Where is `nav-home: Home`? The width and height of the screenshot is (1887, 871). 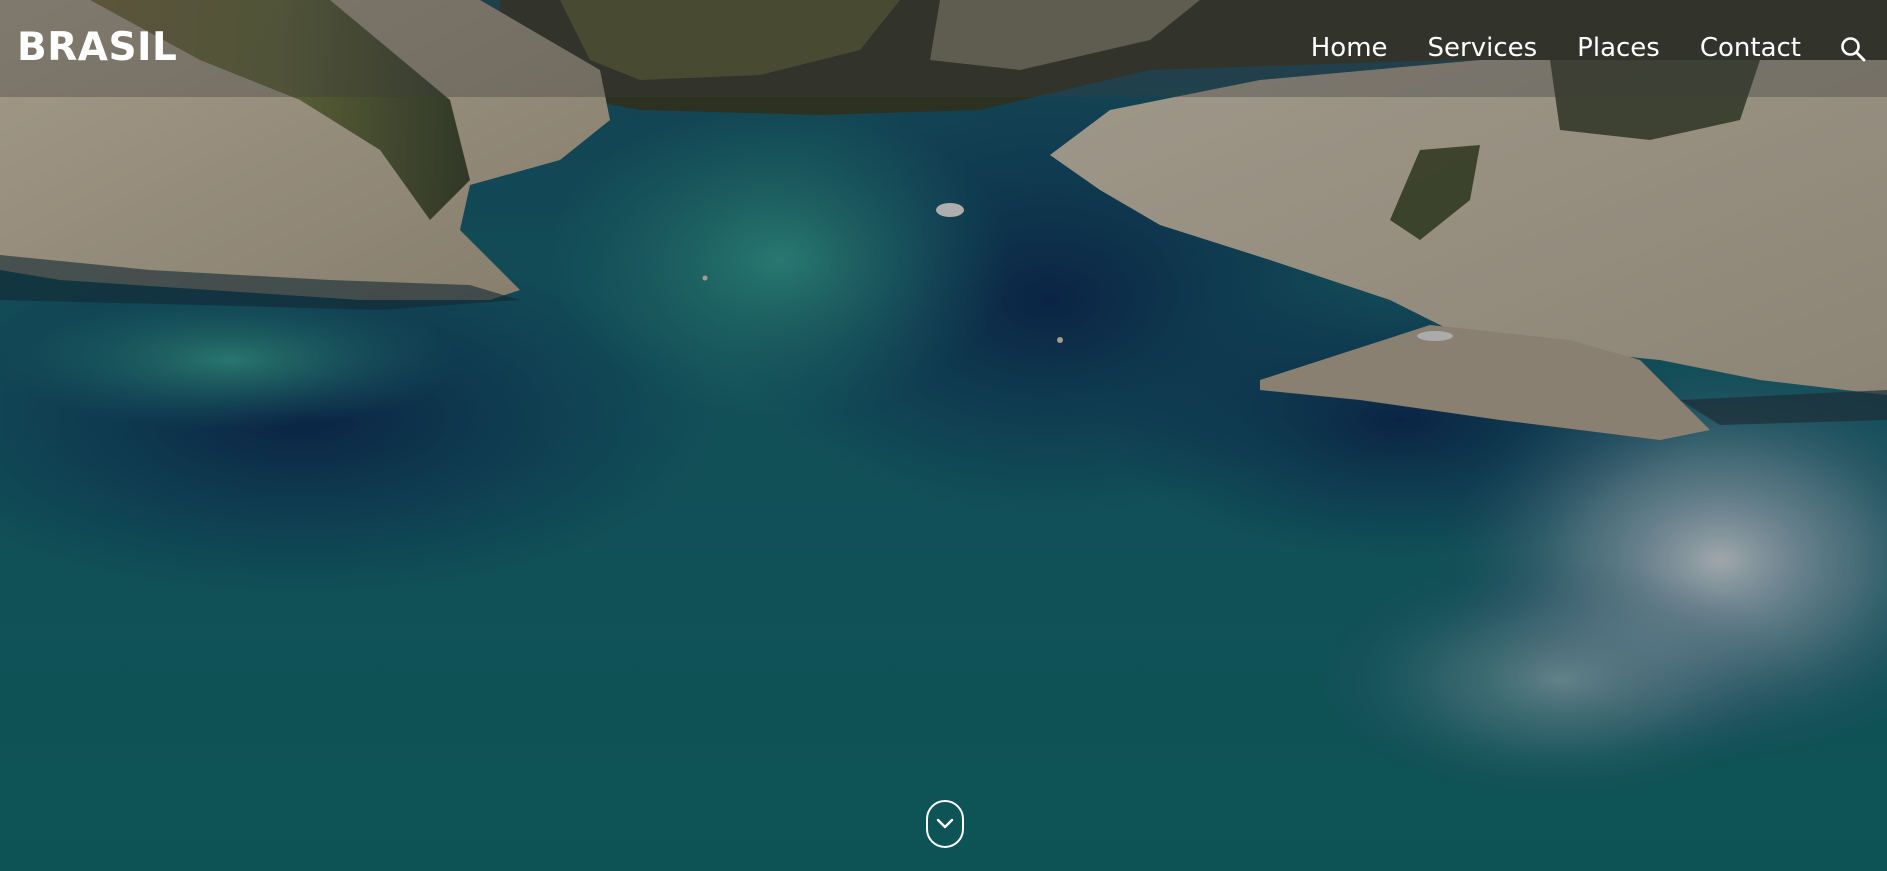 nav-home: Home is located at coordinates (1349, 48).